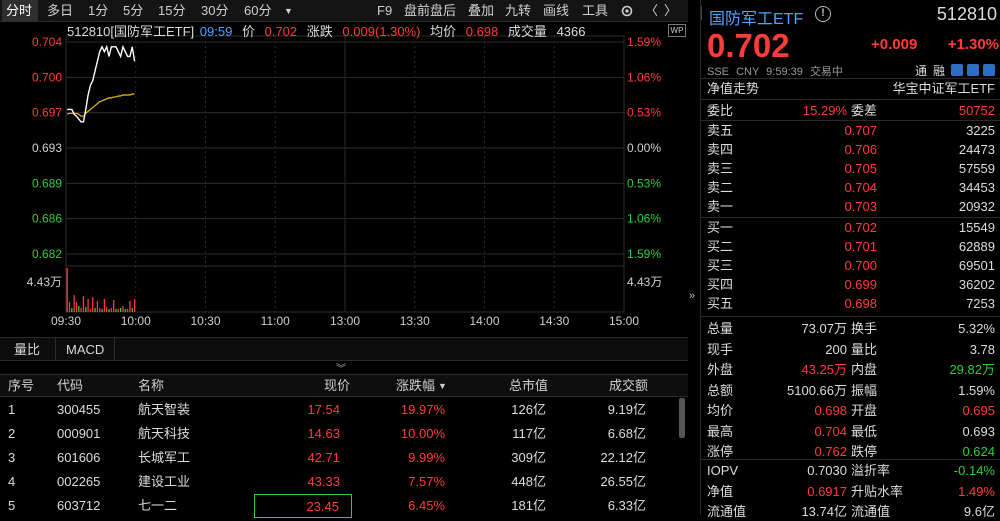  I want to click on ask-level-label: 卖四, so click(720, 149).